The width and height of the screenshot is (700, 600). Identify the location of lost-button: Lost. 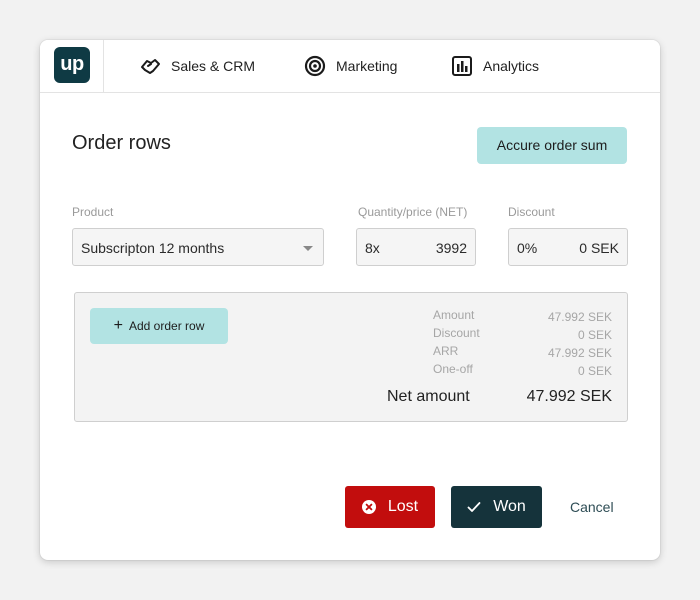
(390, 507).